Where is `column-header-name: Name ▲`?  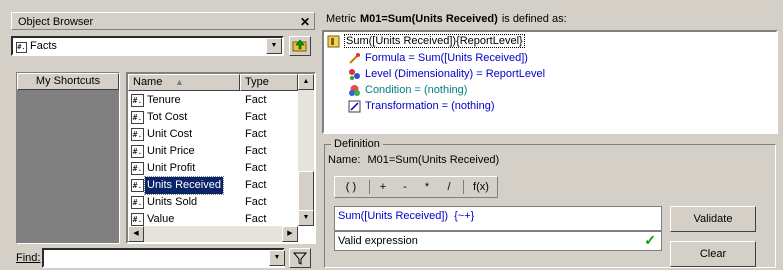 column-header-name: Name ▲ is located at coordinates (184, 82).